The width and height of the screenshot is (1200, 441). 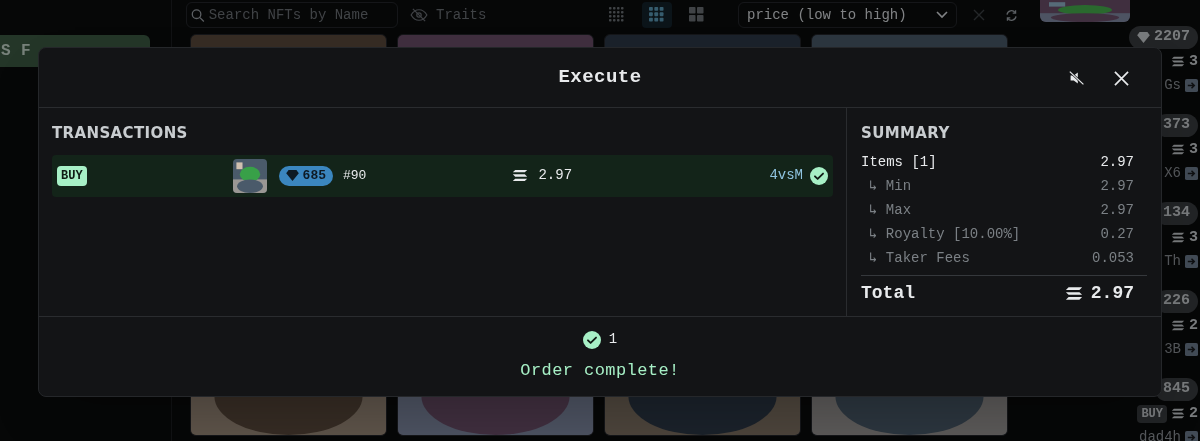 What do you see at coordinates (1112, 293) in the screenshot?
I see `total-value: 2.97` at bounding box center [1112, 293].